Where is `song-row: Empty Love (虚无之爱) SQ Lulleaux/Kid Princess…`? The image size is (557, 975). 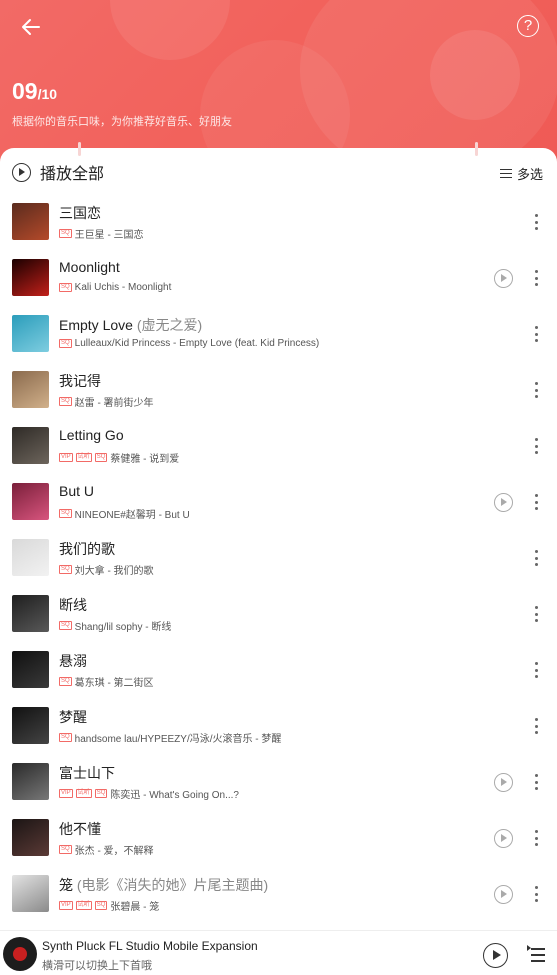
song-row: Empty Love (虚无之爱) SQ Lulleaux/Kid Princess… is located at coordinates (278, 343).